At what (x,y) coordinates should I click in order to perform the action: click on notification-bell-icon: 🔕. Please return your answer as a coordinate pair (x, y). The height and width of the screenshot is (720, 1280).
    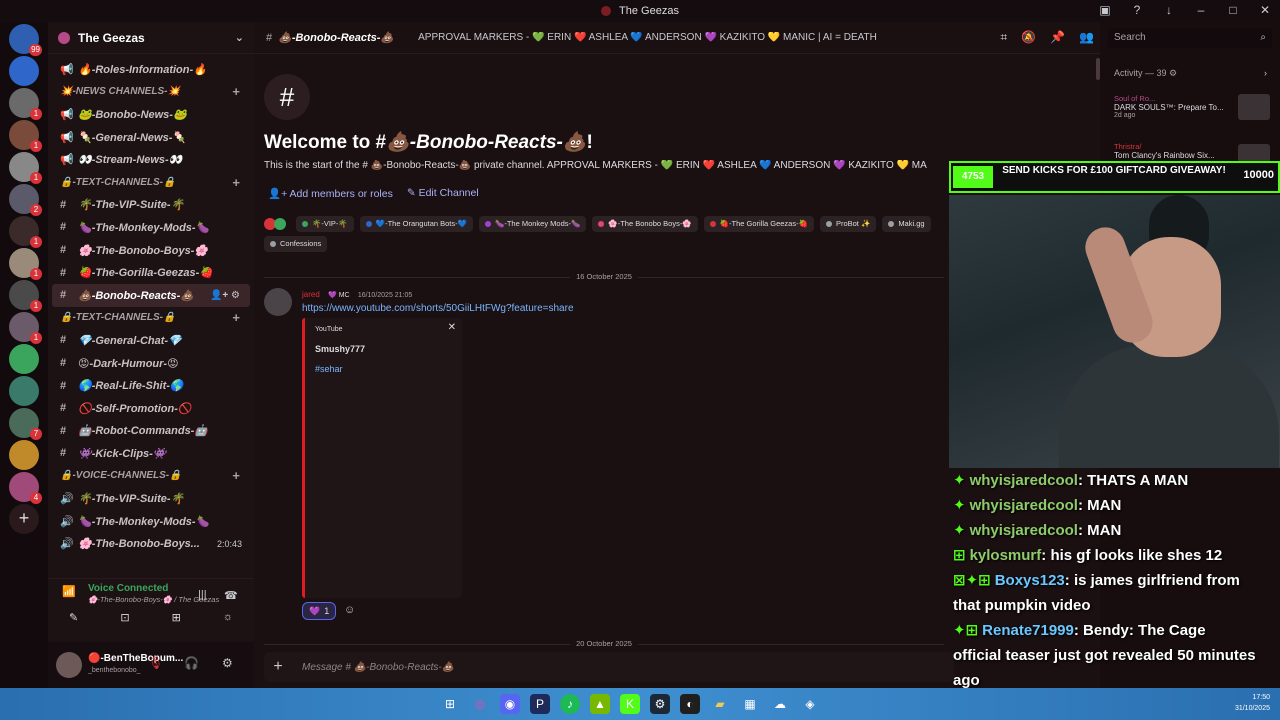
    Looking at the image, I should click on (1028, 37).